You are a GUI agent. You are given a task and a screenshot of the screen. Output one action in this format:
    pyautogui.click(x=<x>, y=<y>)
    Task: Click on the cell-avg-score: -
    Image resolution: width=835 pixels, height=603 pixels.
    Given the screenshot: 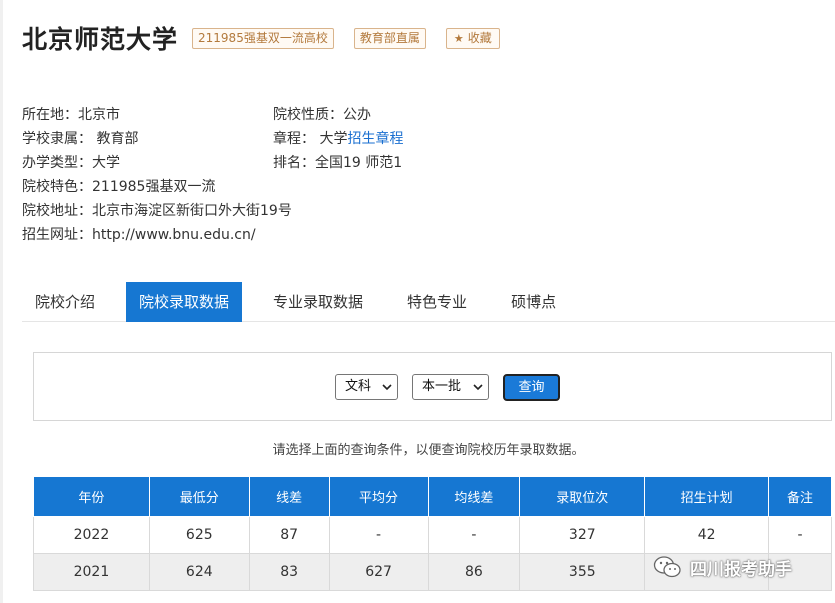 What is the action you would take?
    pyautogui.click(x=378, y=535)
    